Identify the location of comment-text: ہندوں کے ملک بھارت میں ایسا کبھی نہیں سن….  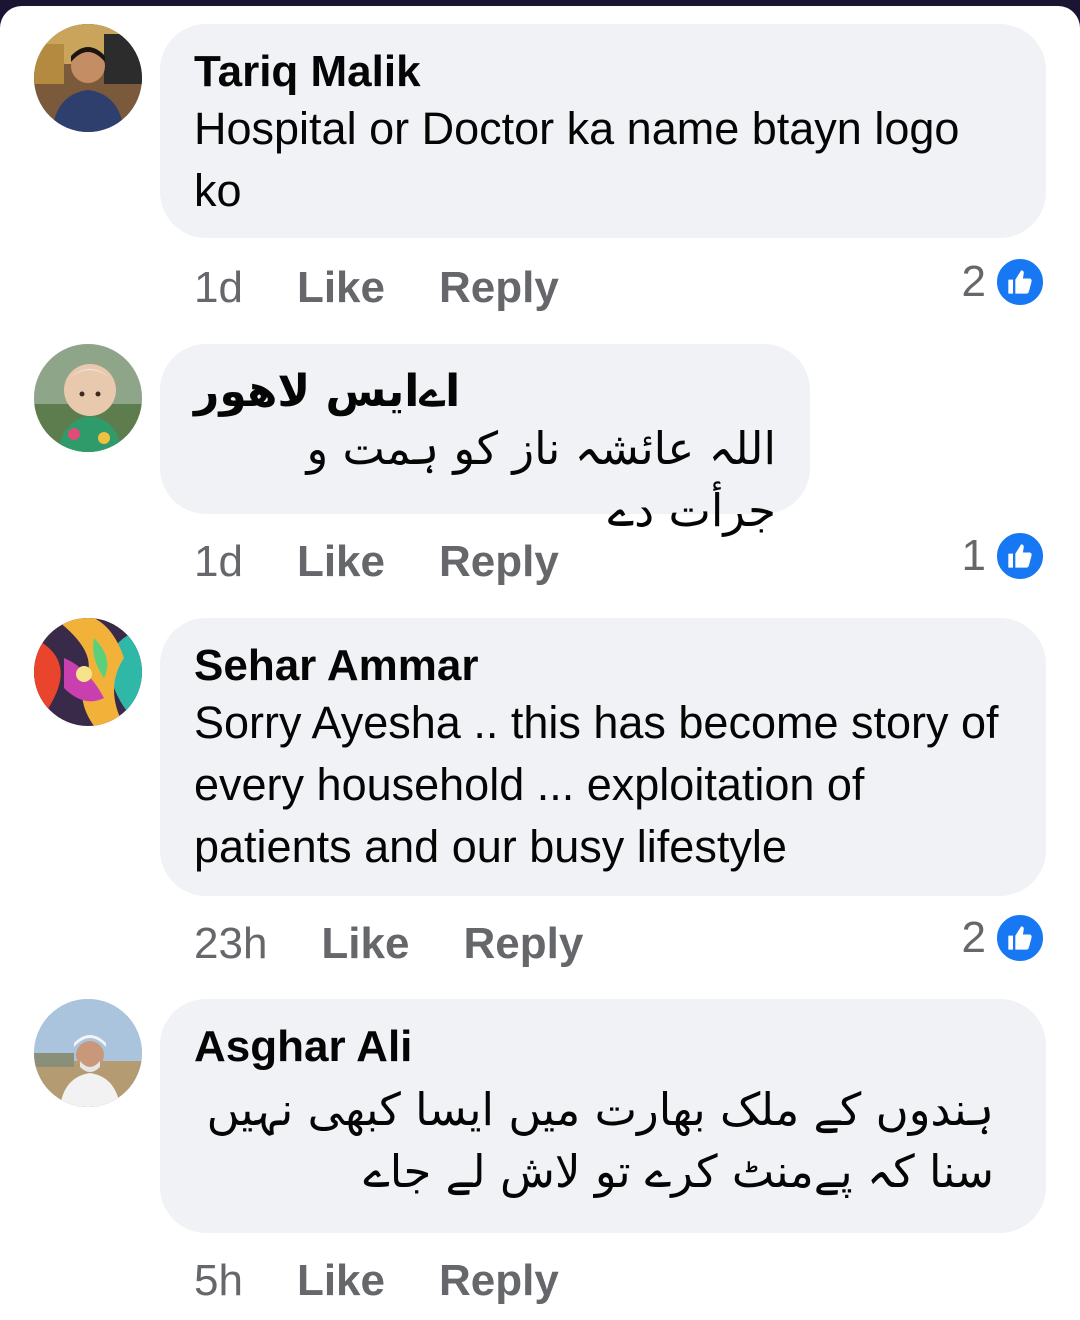
(600, 1140).